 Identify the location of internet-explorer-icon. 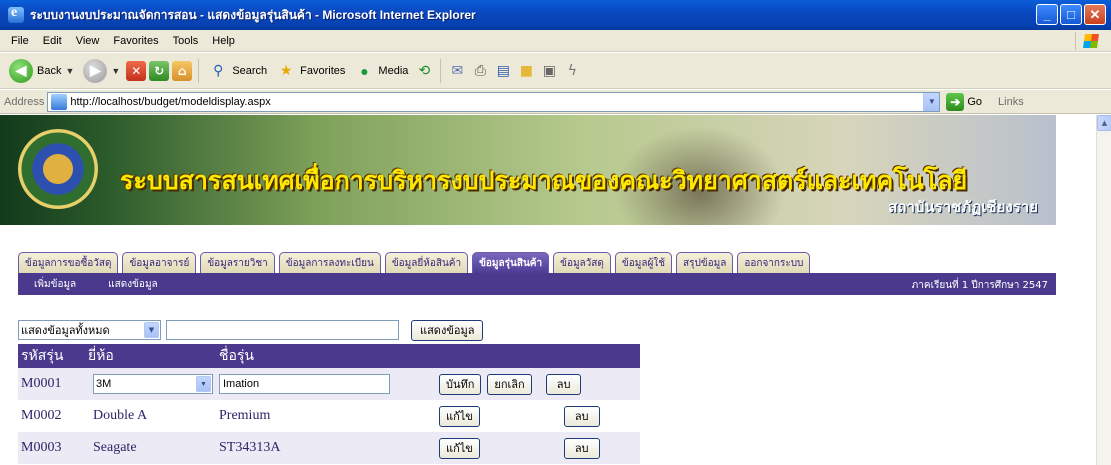
(16, 14).